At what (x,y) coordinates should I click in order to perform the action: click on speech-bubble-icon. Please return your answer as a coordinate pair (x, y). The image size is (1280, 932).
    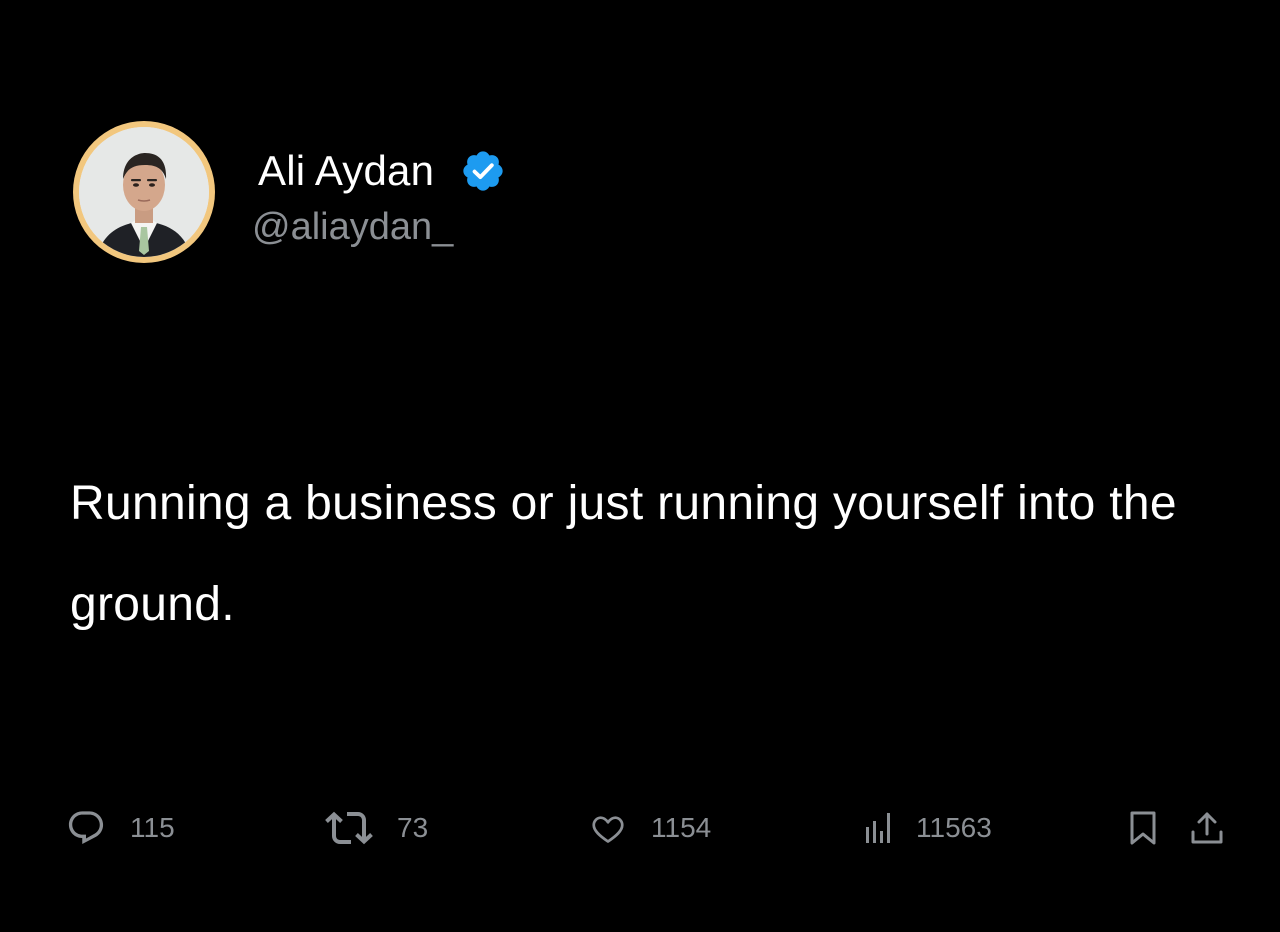
    Looking at the image, I should click on (86, 828).